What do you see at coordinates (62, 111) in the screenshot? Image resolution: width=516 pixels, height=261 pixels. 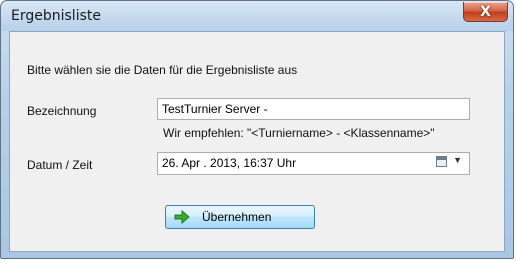 I see `bezeichnung-label: Bezeichnung` at bounding box center [62, 111].